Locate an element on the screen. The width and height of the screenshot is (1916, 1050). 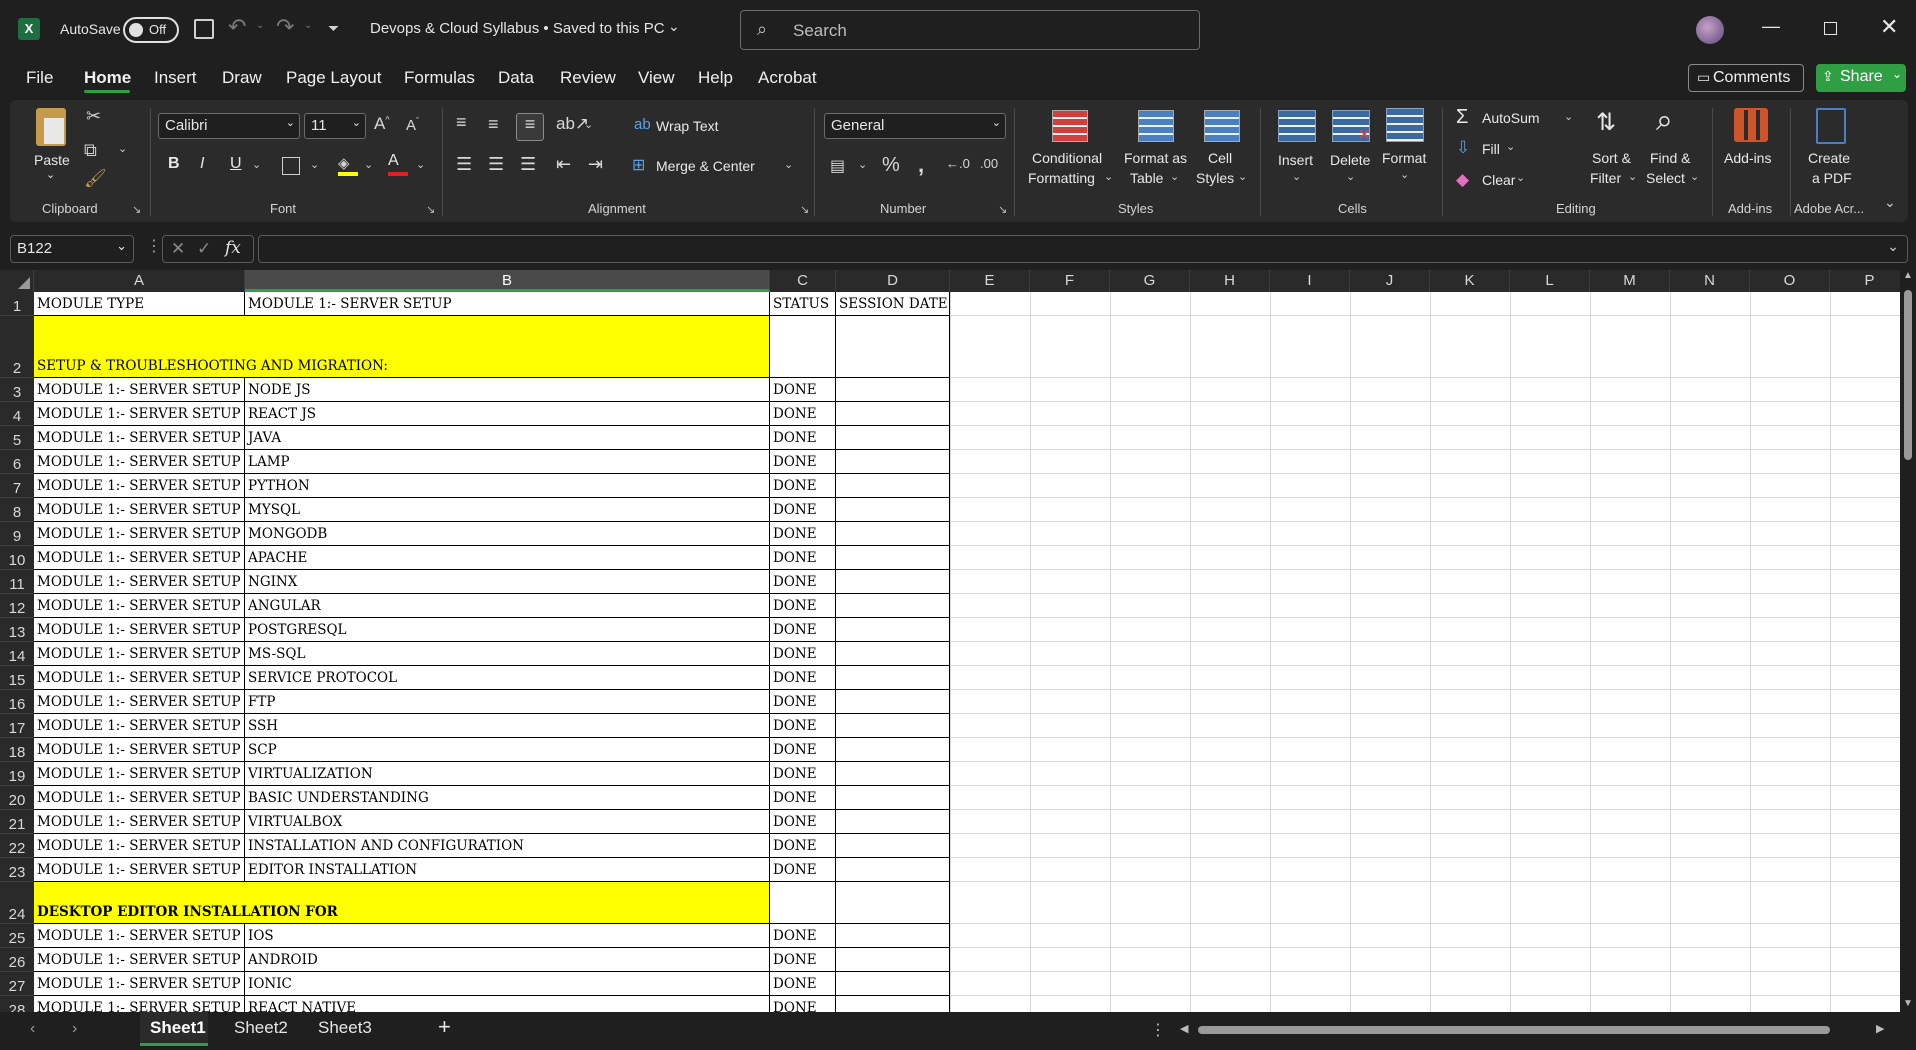
close-icon: ✕ is located at coordinates (1889, 27).